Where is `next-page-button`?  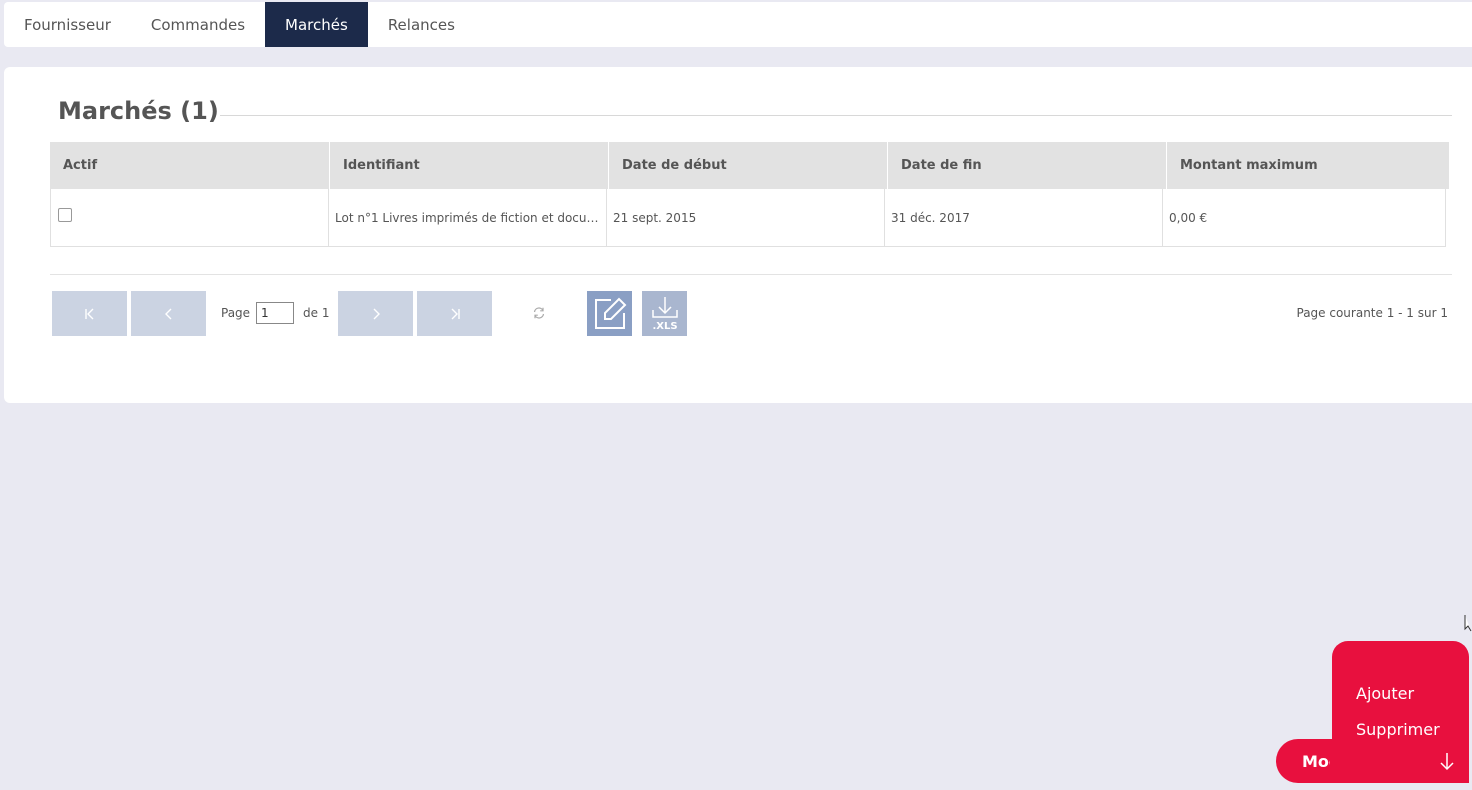 next-page-button is located at coordinates (375, 313).